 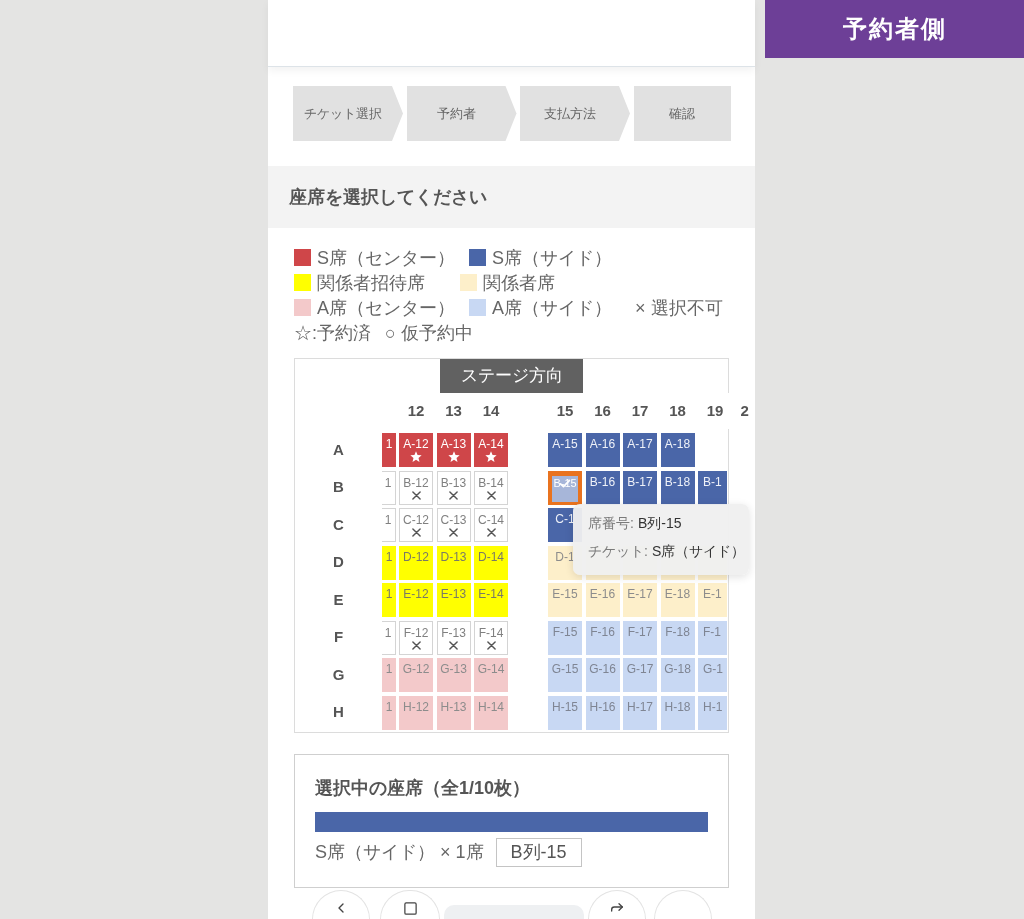 I want to click on seat: F-1, so click(x=712, y=637).